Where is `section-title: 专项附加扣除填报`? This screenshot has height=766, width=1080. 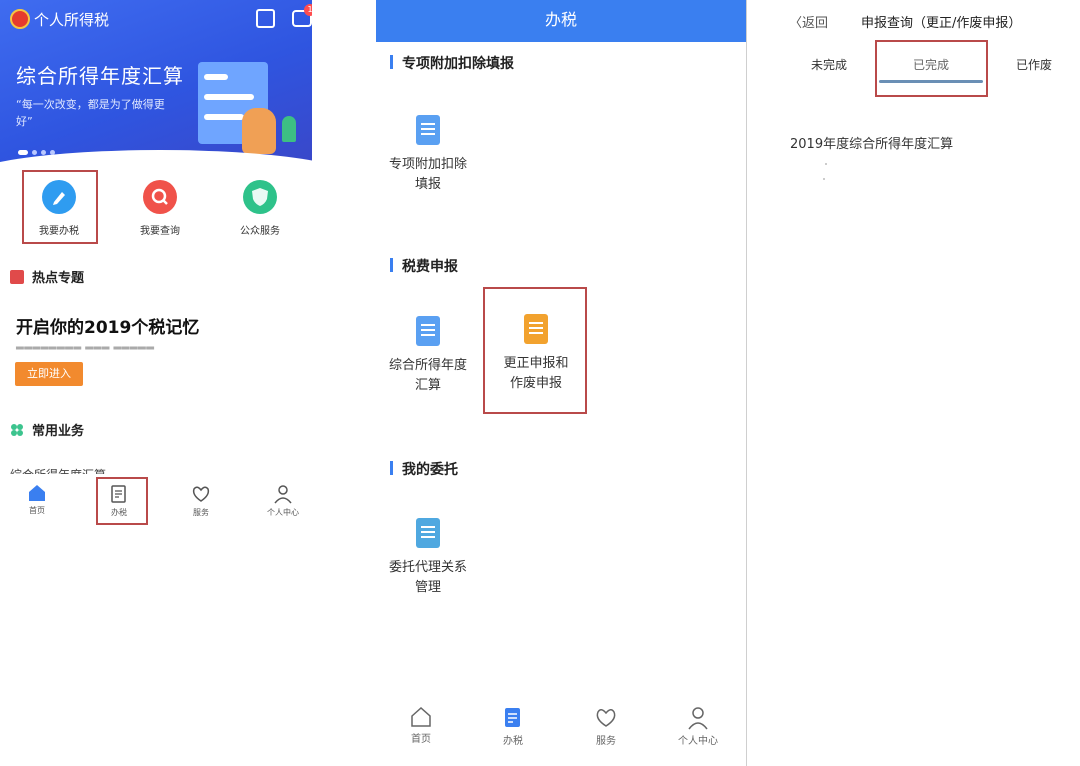
section-title: 专项附加扣除填报 is located at coordinates (452, 63).